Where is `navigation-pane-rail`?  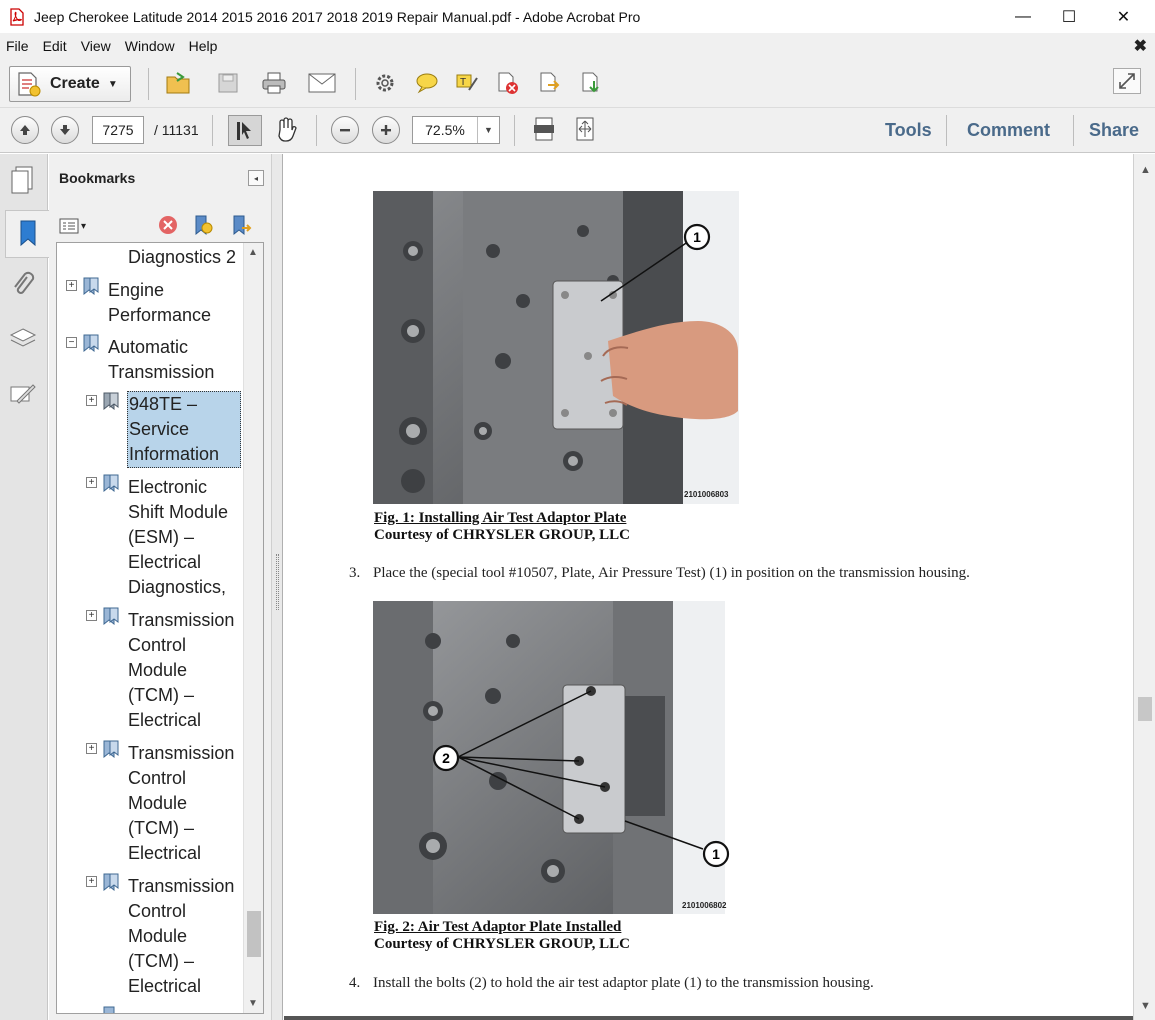 navigation-pane-rail is located at coordinates (24, 587).